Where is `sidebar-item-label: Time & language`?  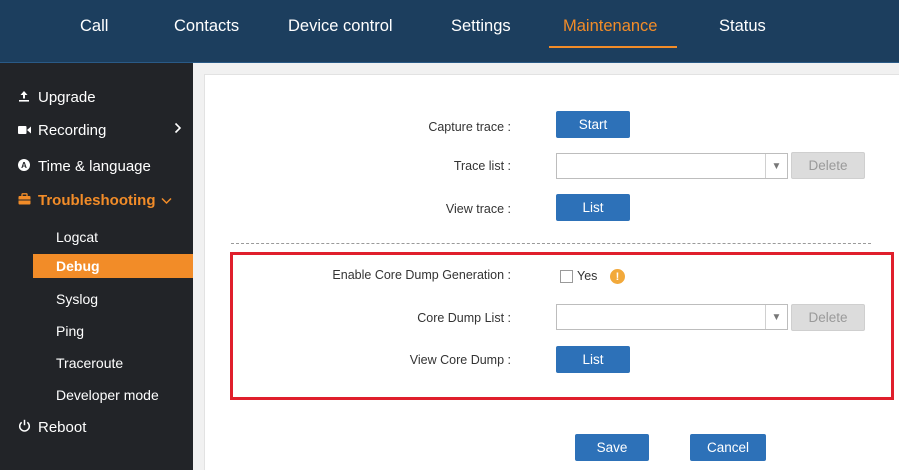
sidebar-item-label: Time & language is located at coordinates (94, 166).